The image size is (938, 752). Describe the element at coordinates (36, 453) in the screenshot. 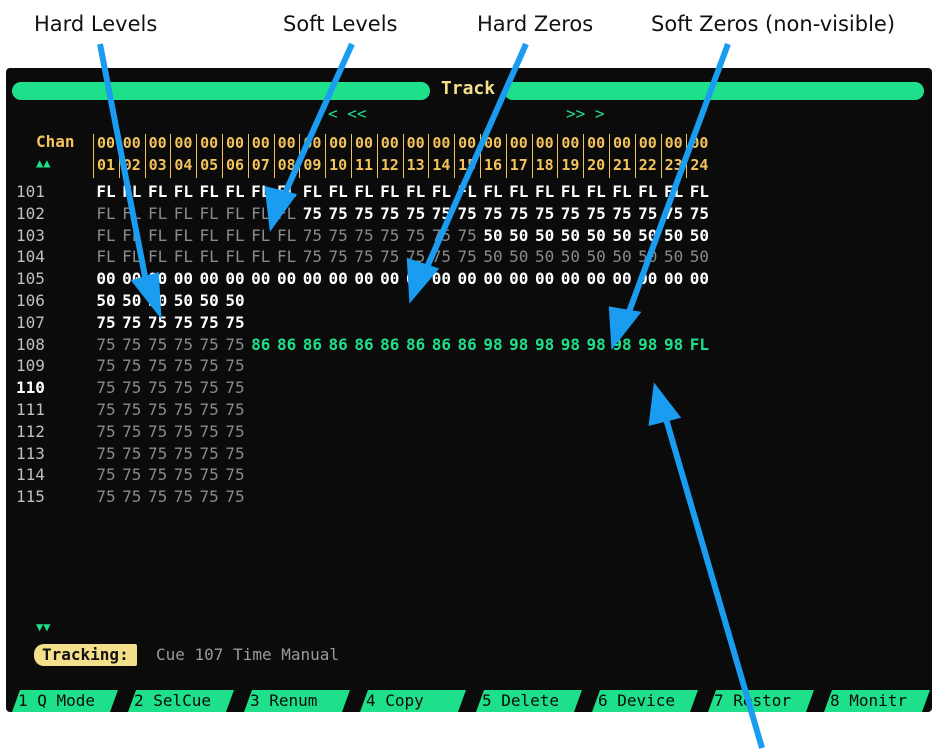

I see `cue-number: 113` at that location.